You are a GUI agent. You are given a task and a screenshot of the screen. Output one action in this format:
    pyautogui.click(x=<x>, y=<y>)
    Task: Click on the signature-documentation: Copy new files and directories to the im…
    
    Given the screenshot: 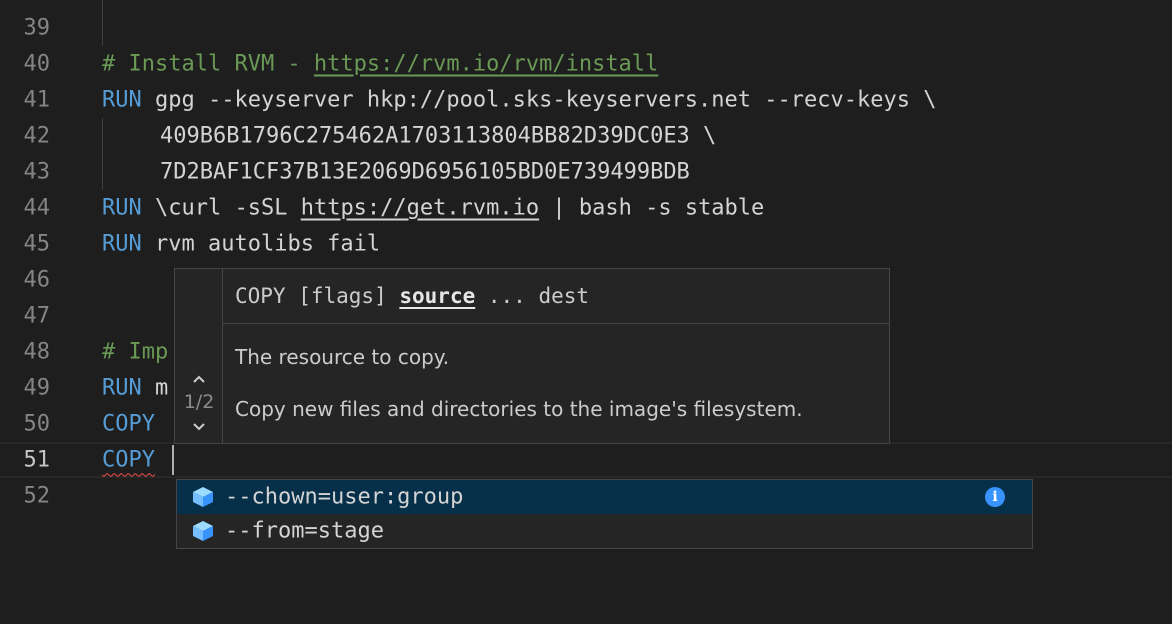 What is the action you would take?
    pyautogui.click(x=519, y=409)
    